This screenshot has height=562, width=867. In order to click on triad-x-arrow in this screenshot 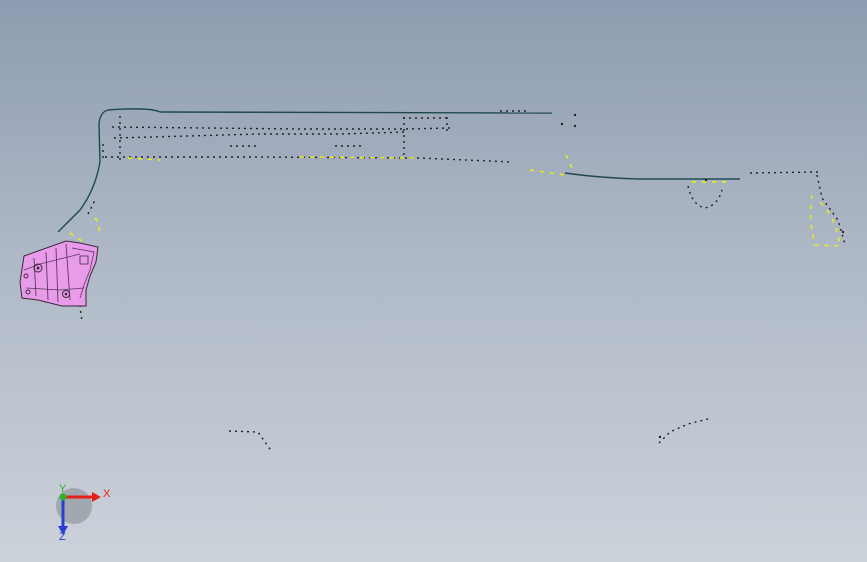, I will do `click(96, 497)`.